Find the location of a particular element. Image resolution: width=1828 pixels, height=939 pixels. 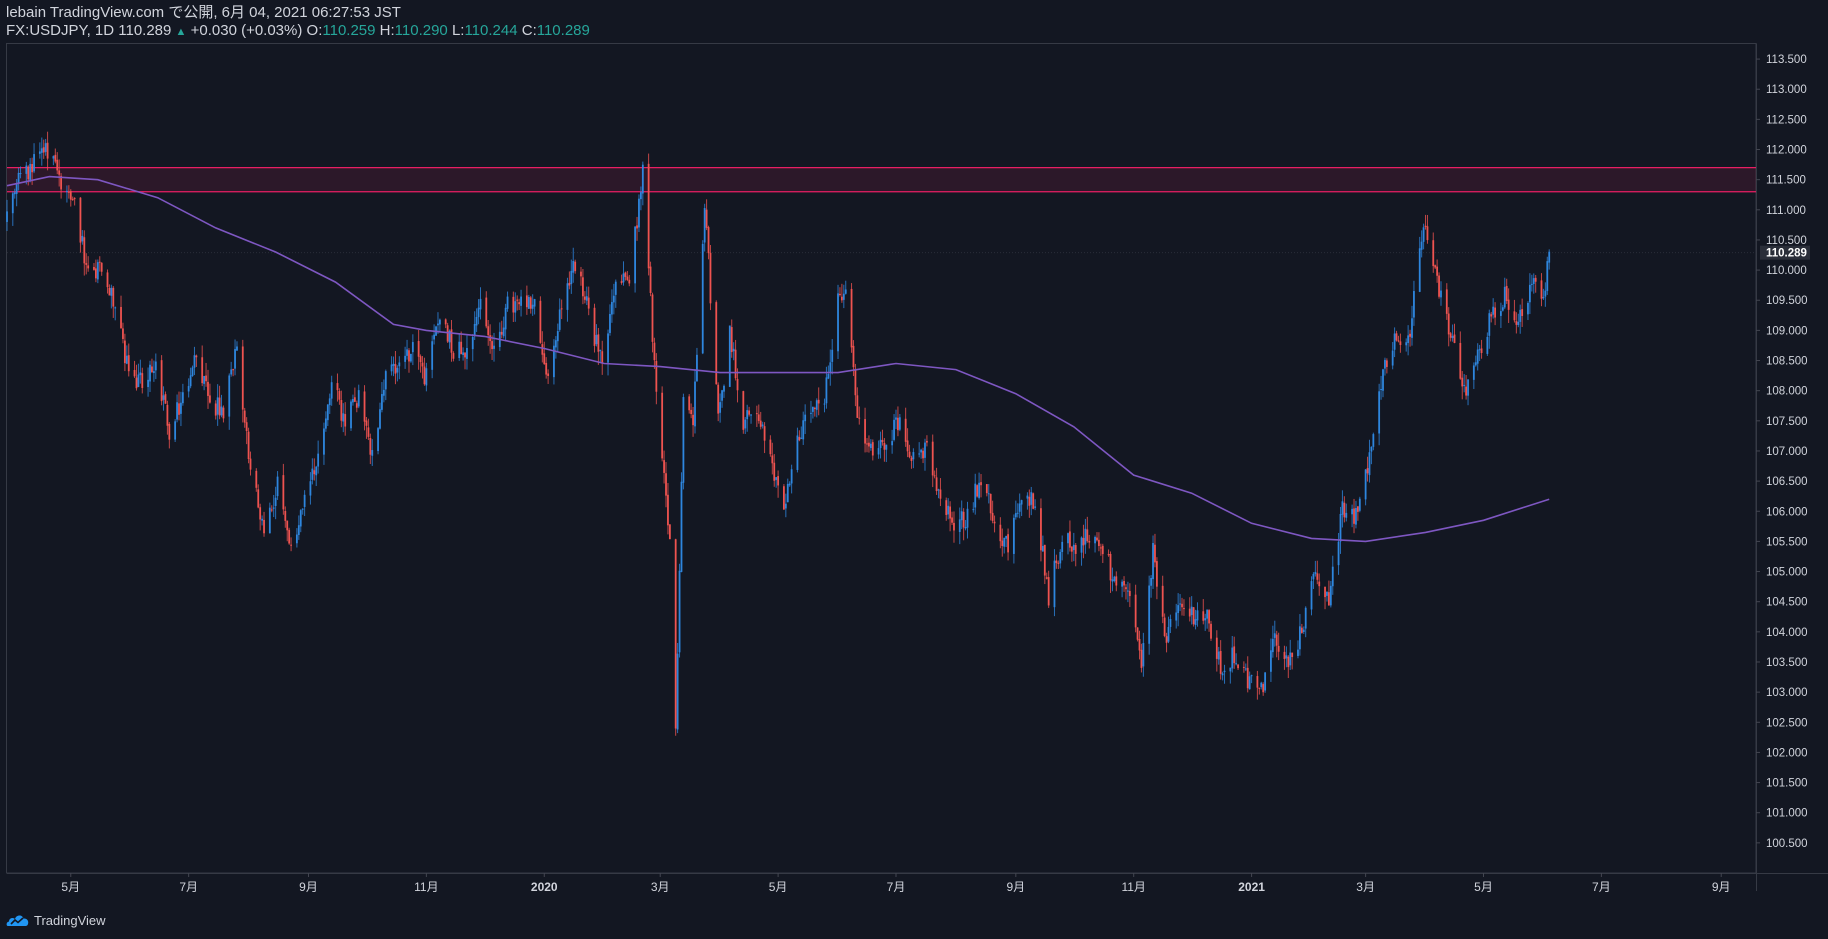

time-axis: 5月 7月 9月 11月 2020 3月 5月 7月 9月 11月 2021 3月 5月 7月 9月 is located at coordinates (896, 883).